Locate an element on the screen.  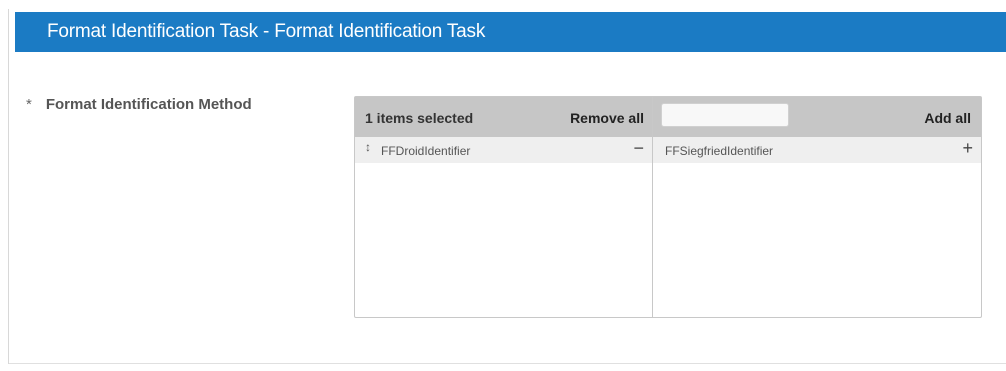
search-input is located at coordinates (725, 115).